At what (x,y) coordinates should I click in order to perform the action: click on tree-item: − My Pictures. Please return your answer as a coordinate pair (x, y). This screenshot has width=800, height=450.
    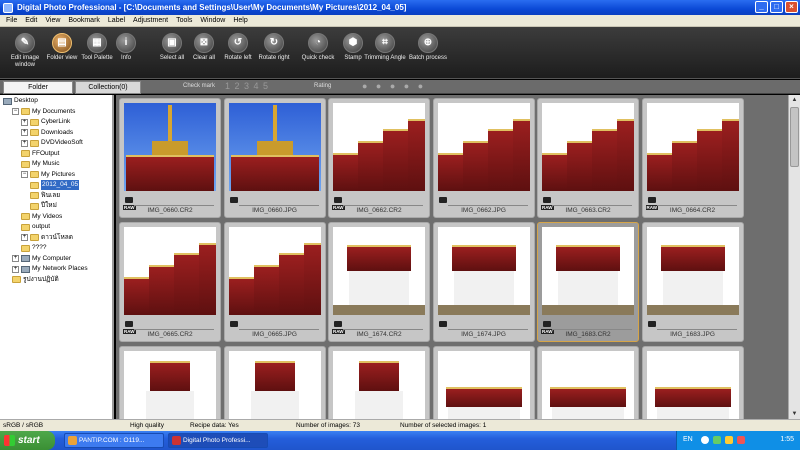
    Looking at the image, I should click on (48, 175).